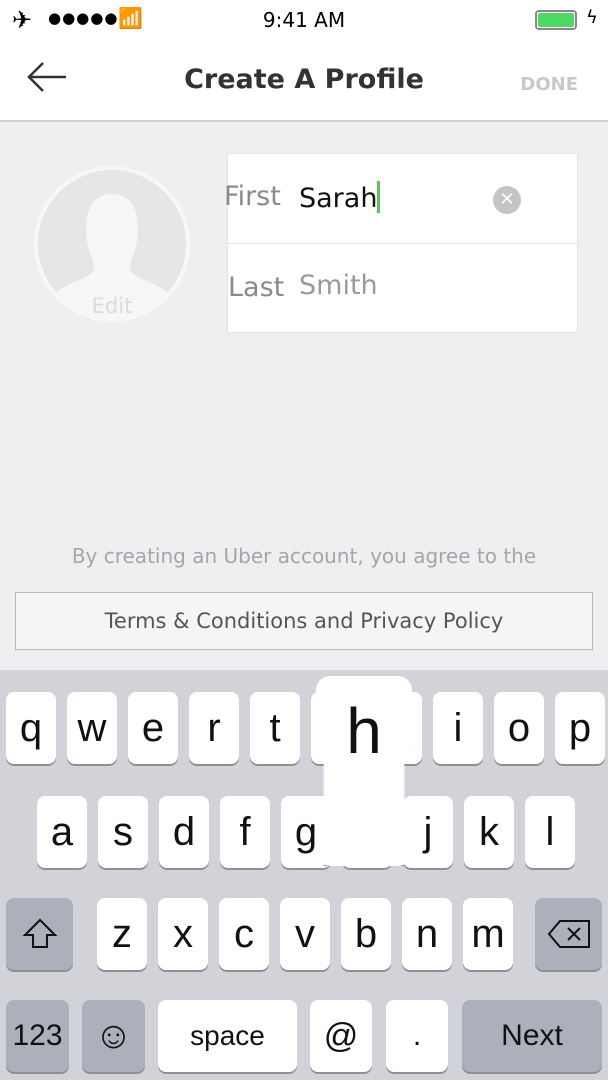 This screenshot has height=1080, width=608. I want to click on done-button: DONE, so click(549, 84).